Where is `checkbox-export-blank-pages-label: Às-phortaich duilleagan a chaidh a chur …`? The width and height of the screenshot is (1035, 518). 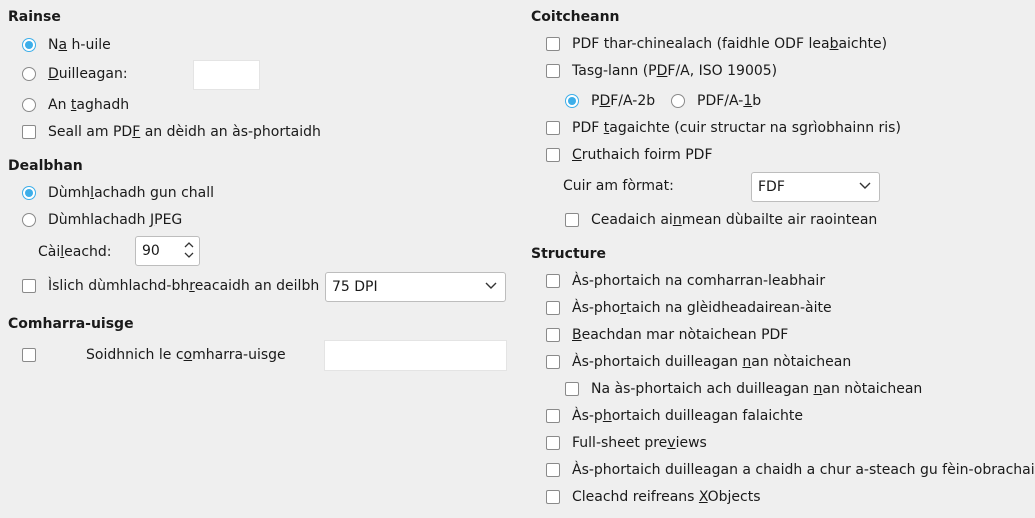 checkbox-export-blank-pages-label: Às-phortaich duilleagan a chaidh a chur … is located at coordinates (803, 470).